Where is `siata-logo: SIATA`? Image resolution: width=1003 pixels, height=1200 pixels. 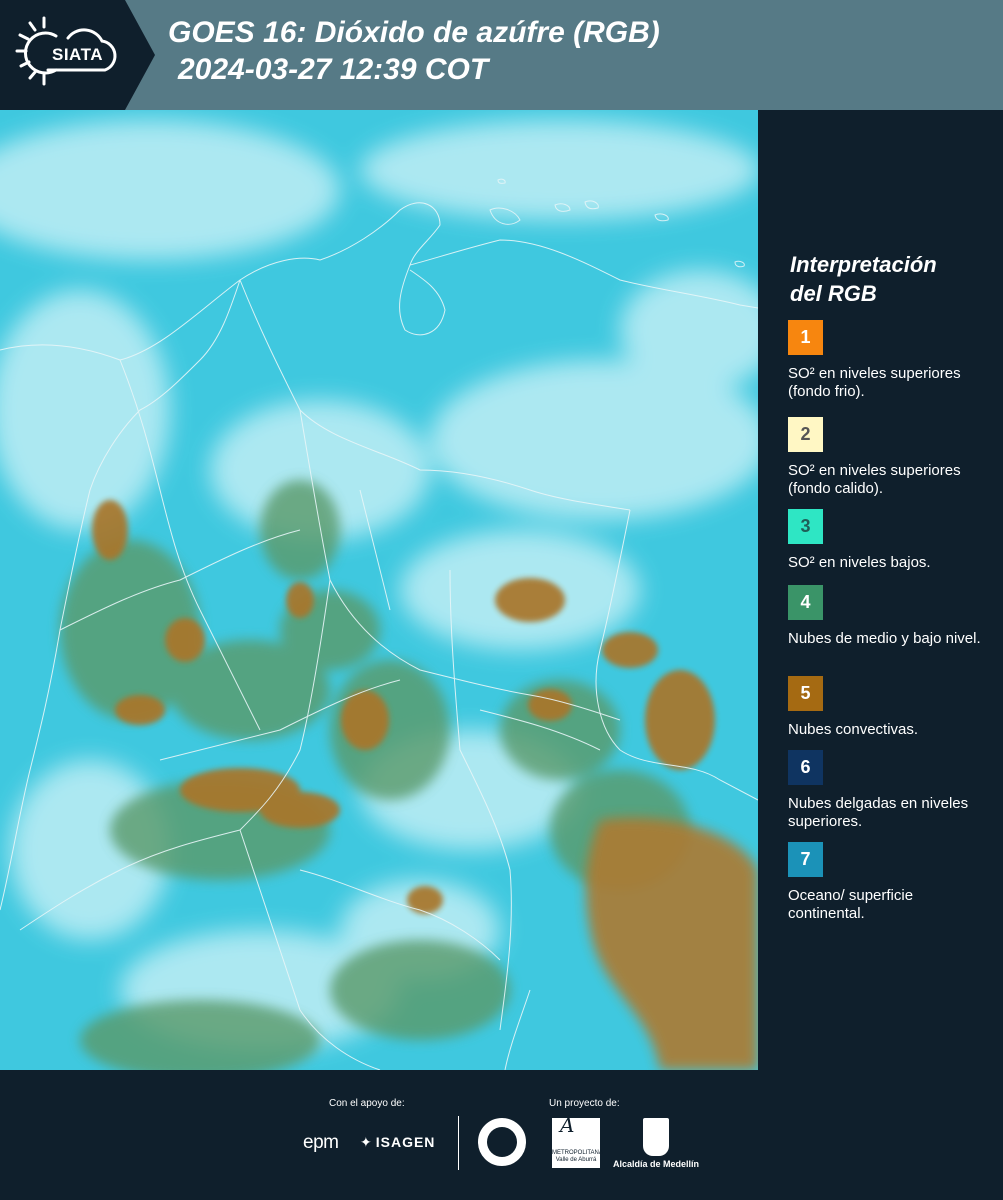
siata-logo: SIATA is located at coordinates (77, 55).